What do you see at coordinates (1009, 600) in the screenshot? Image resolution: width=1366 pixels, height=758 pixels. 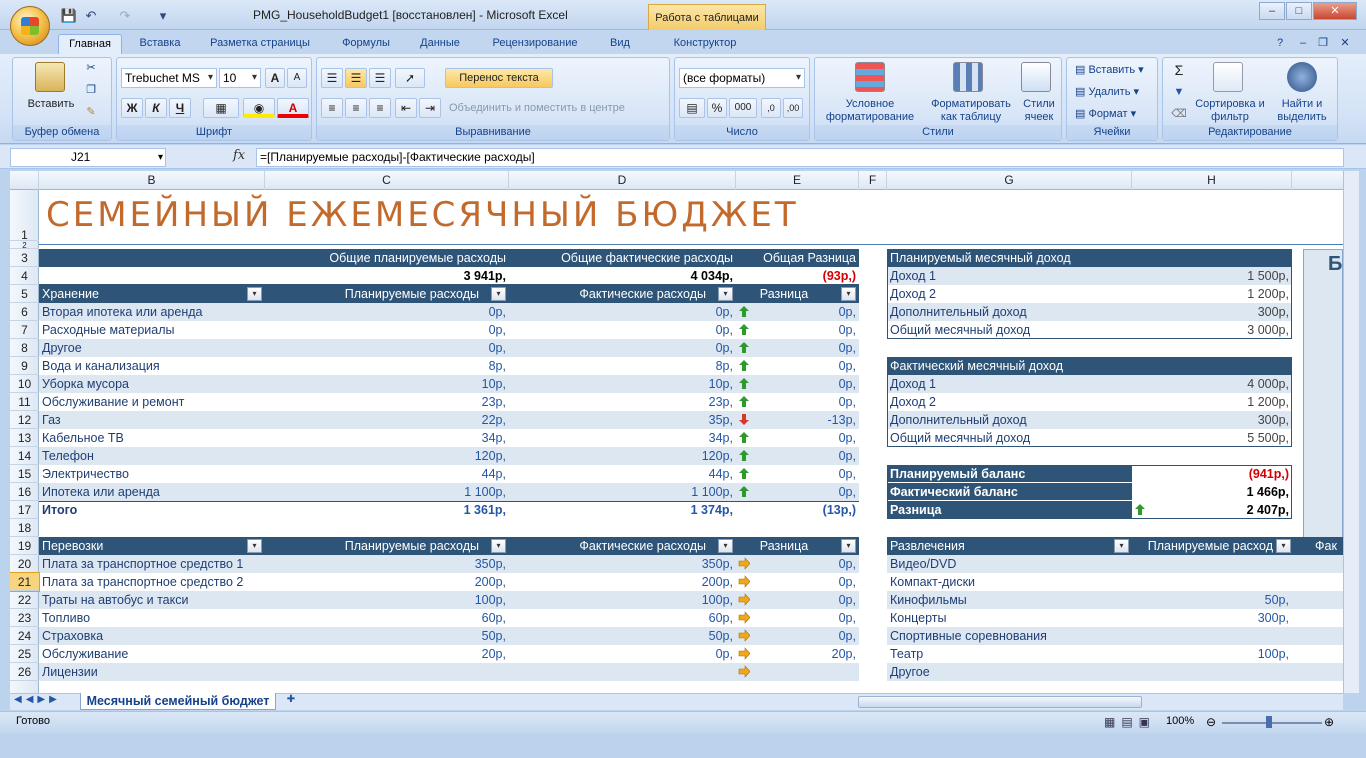 I see `entertainment-row-label: Кинофильмы` at bounding box center [1009, 600].